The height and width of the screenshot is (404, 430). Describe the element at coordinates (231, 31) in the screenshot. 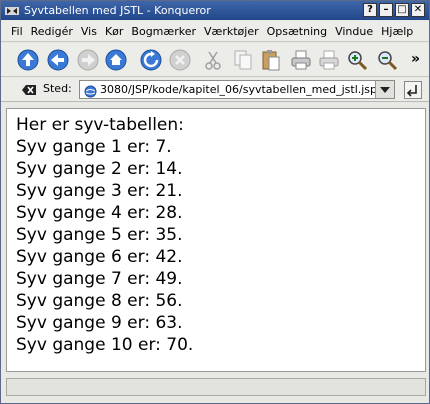

I see `menu-vaerktojer: Værktøjer` at that location.